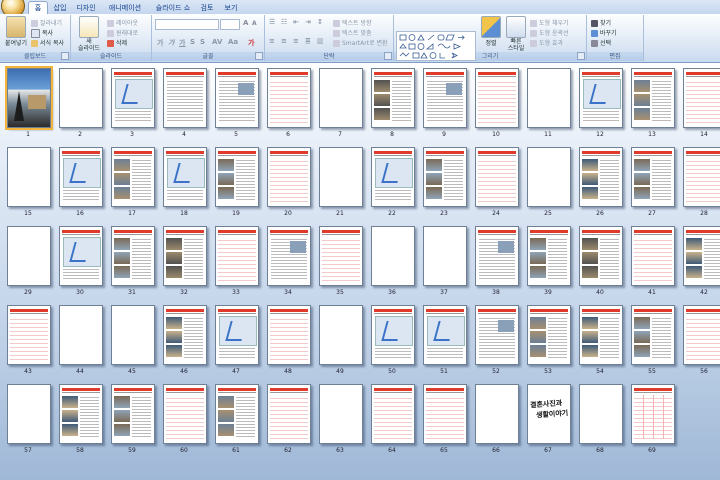  I want to click on line-spacing-icon: ↕, so click(320, 22).